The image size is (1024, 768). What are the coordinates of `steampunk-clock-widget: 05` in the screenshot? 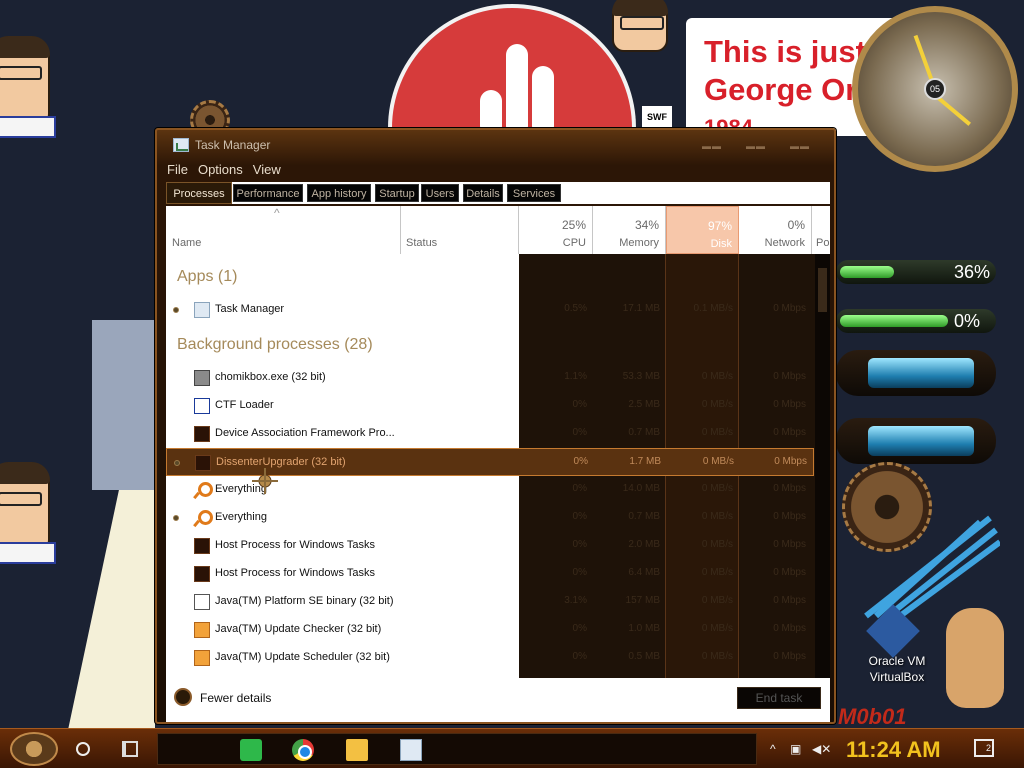 It's located at (935, 89).